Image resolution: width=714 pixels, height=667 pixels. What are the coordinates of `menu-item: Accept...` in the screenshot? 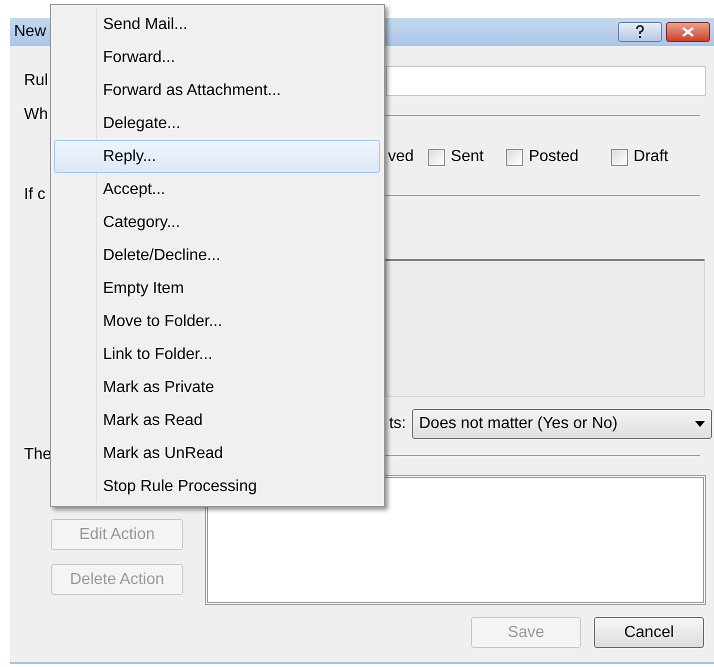 It's located at (217, 189).